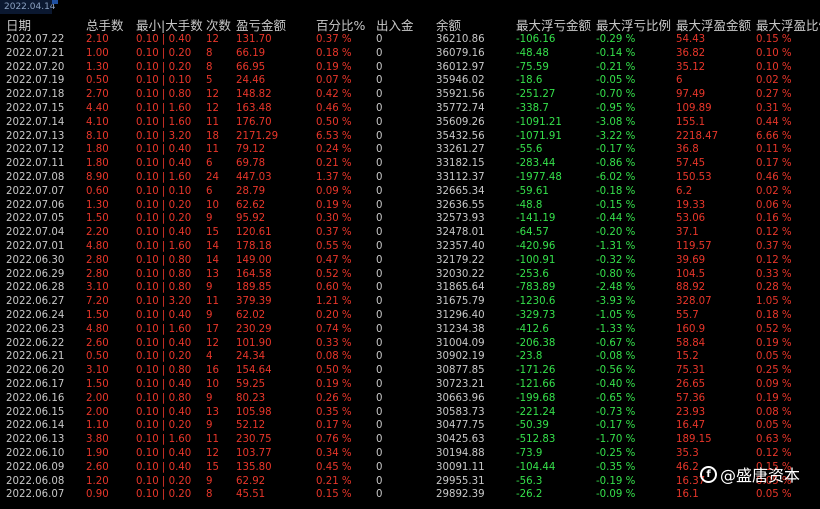 This screenshot has height=509, width=820. Describe the element at coordinates (97, 205) in the screenshot. I see `total-lots-cell: 1.30` at that location.